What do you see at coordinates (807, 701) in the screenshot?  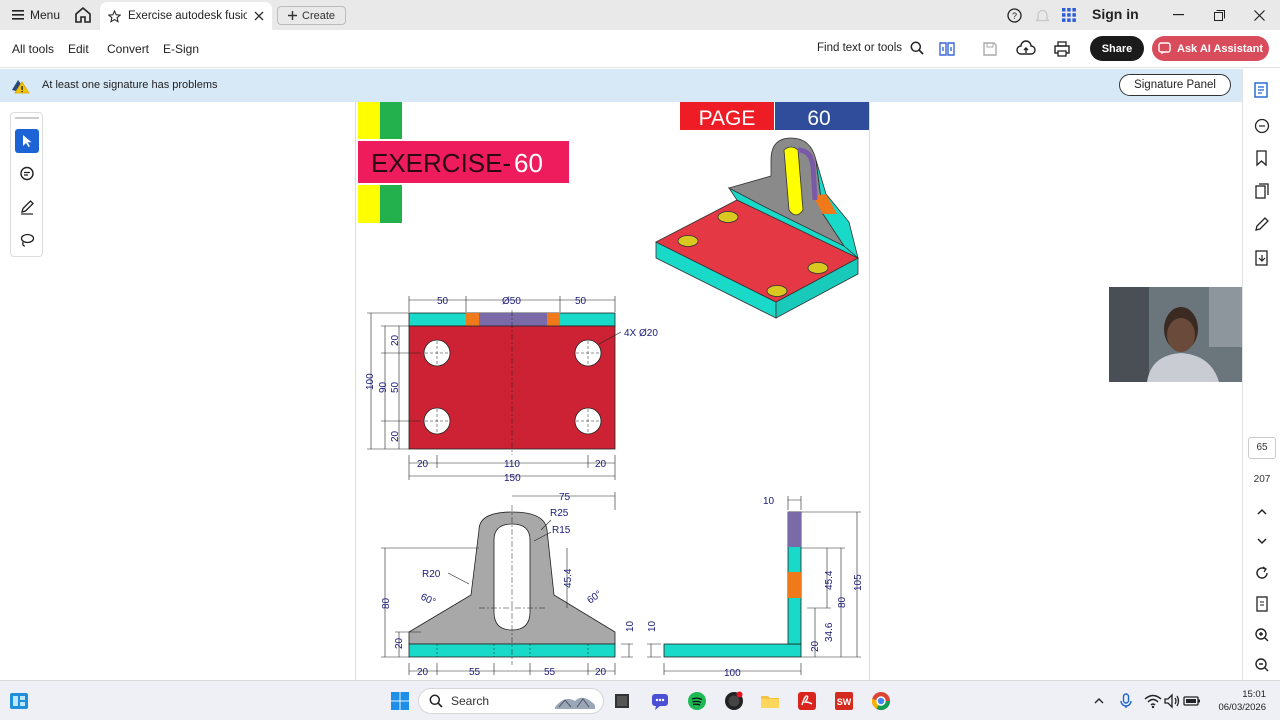 I see `acrobat-icon` at bounding box center [807, 701].